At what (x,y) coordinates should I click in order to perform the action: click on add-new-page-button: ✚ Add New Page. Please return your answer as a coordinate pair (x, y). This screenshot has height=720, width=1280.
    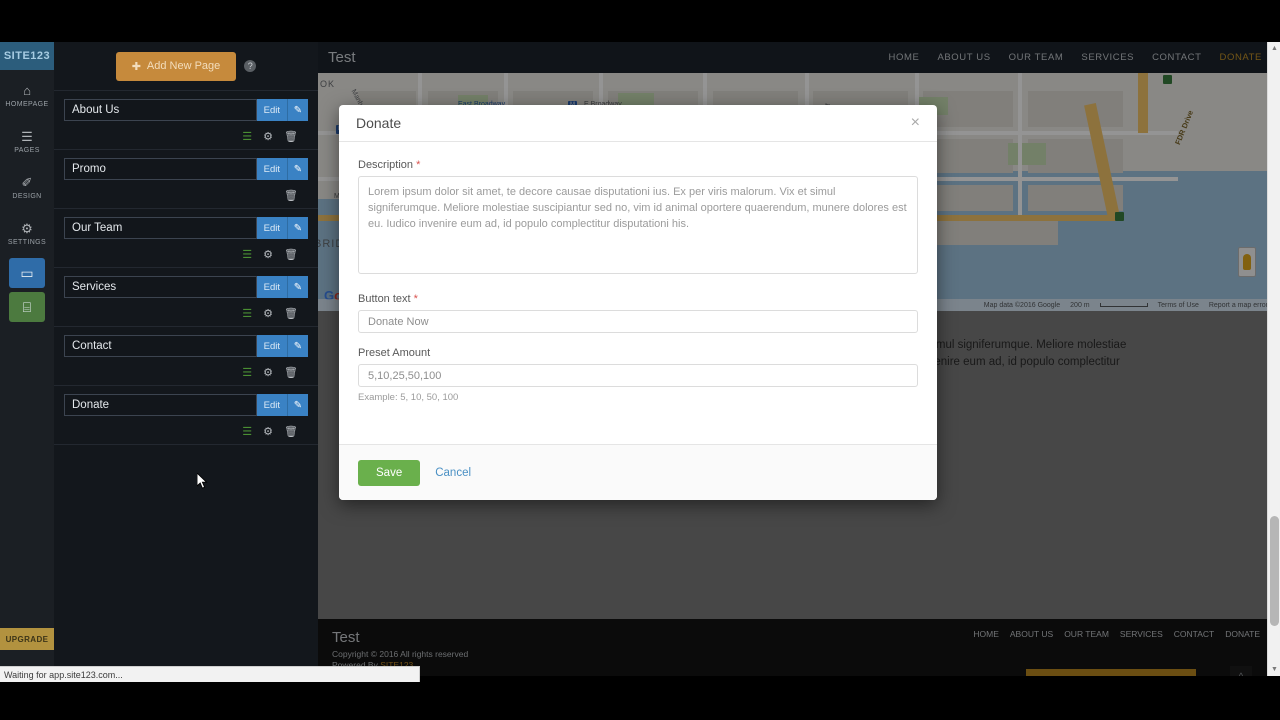
    Looking at the image, I should click on (176, 66).